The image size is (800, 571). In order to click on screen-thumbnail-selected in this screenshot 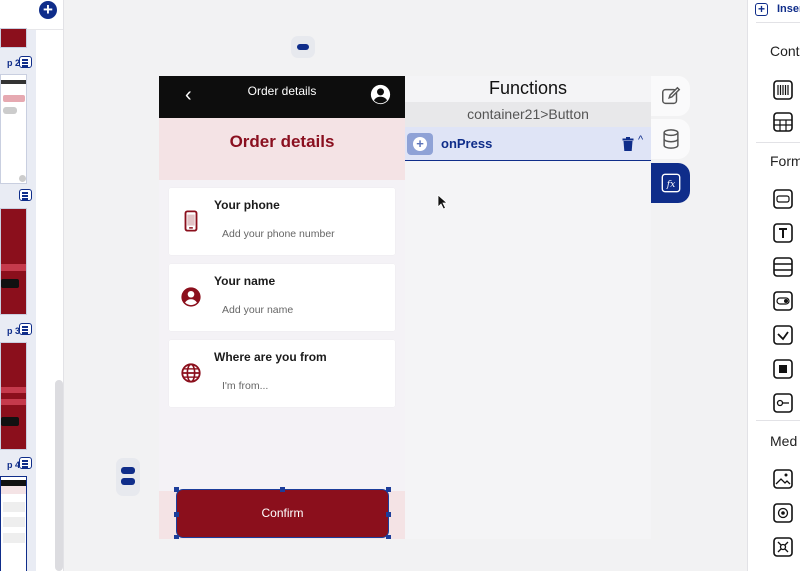, I will do `click(13, 523)`.